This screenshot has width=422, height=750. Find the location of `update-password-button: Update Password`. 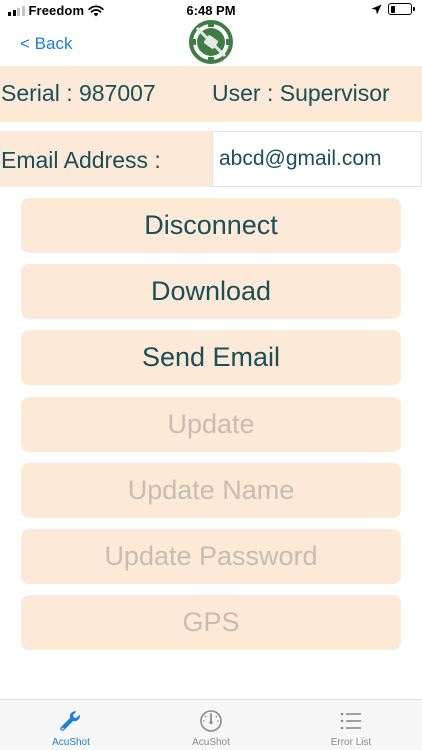

update-password-button: Update Password is located at coordinates (211, 556).